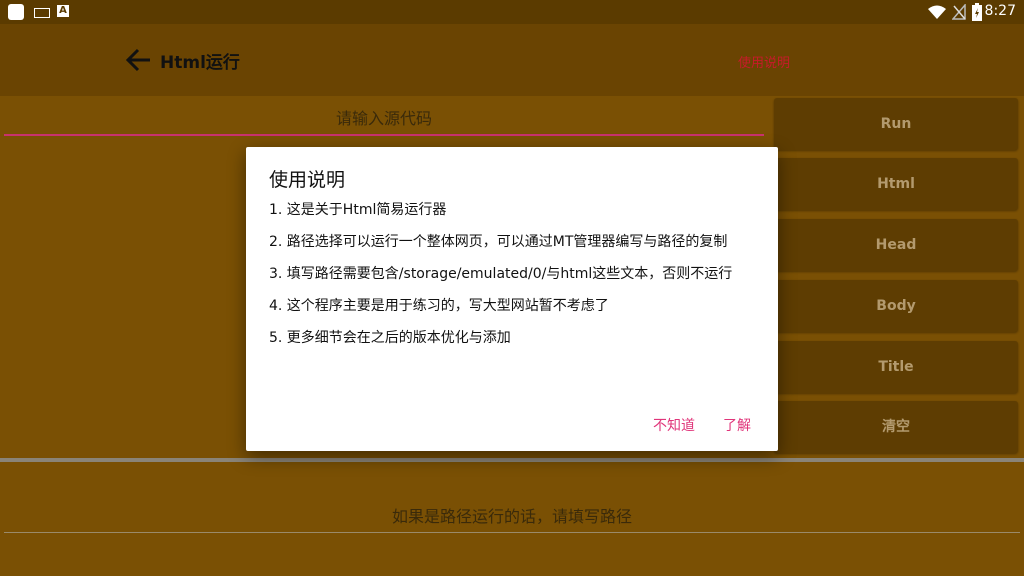  I want to click on path-input: 如果是路径运行的话，请填写路径, so click(512, 517).